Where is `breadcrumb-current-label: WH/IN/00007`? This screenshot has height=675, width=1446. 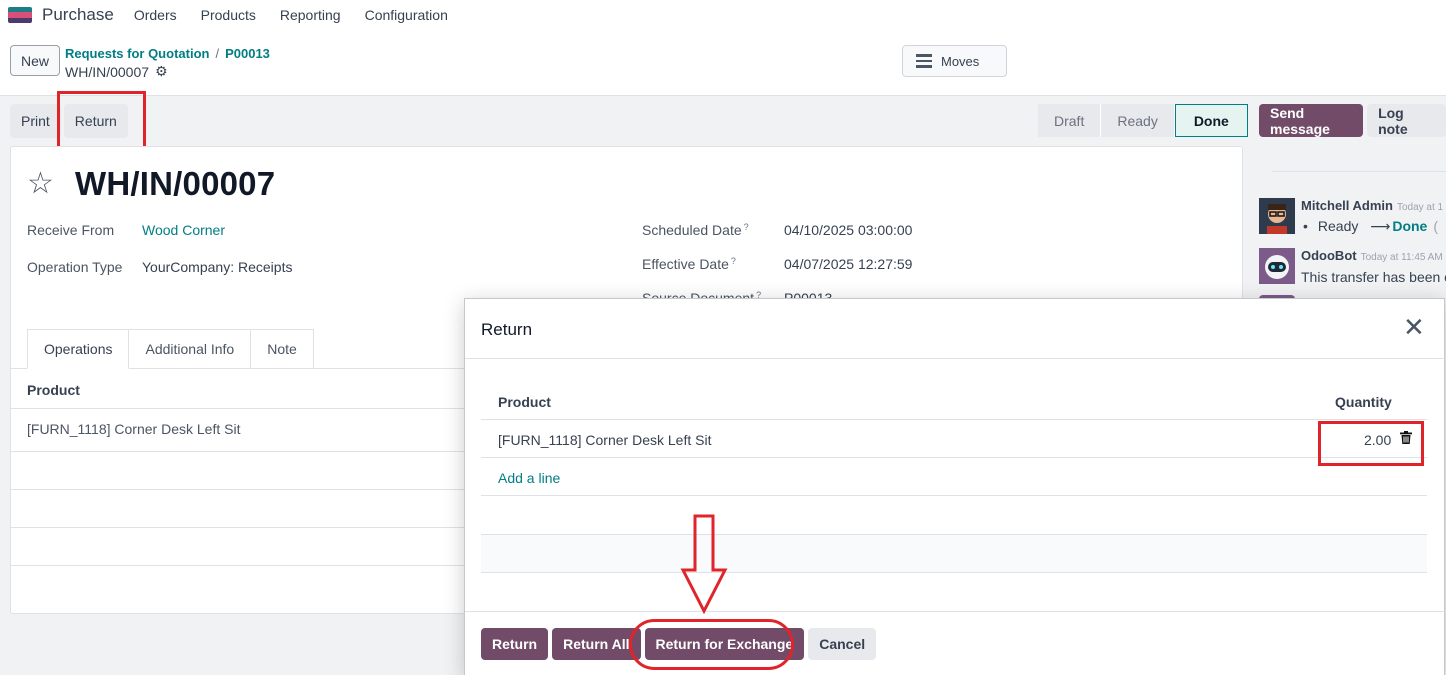 breadcrumb-current-label: WH/IN/00007 is located at coordinates (107, 71).